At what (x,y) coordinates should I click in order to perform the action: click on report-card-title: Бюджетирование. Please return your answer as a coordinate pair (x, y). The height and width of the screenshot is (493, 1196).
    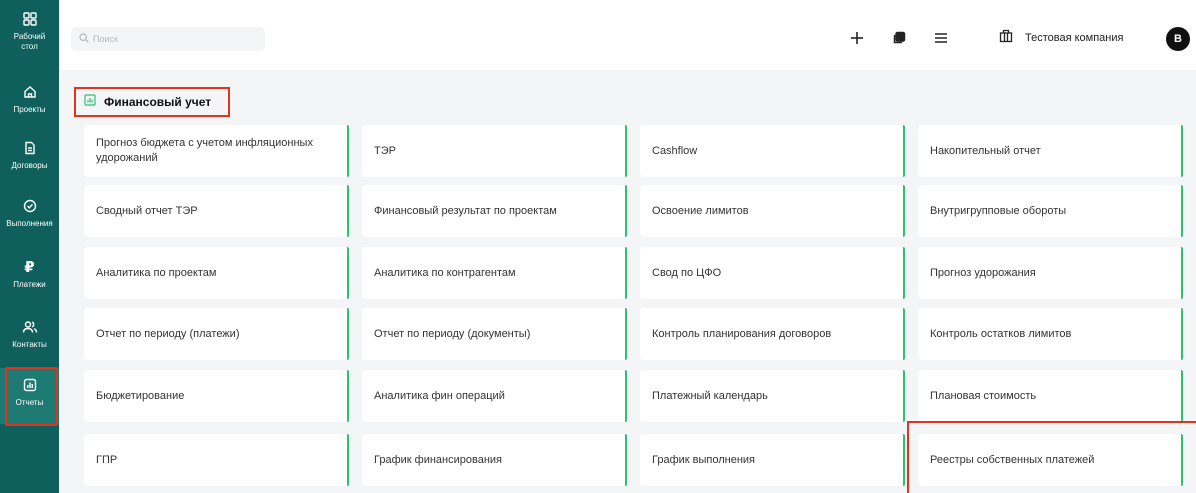
    Looking at the image, I should click on (140, 395).